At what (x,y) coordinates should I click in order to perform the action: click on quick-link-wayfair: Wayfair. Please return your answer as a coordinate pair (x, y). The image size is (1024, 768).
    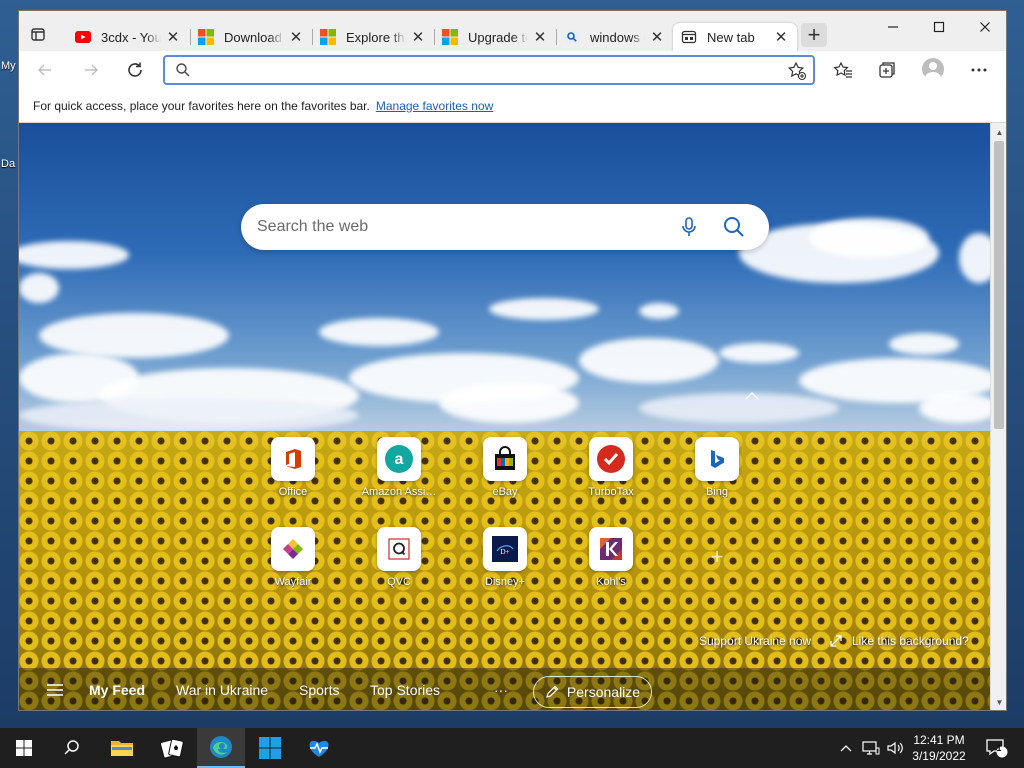
    Looking at the image, I should click on (293, 560).